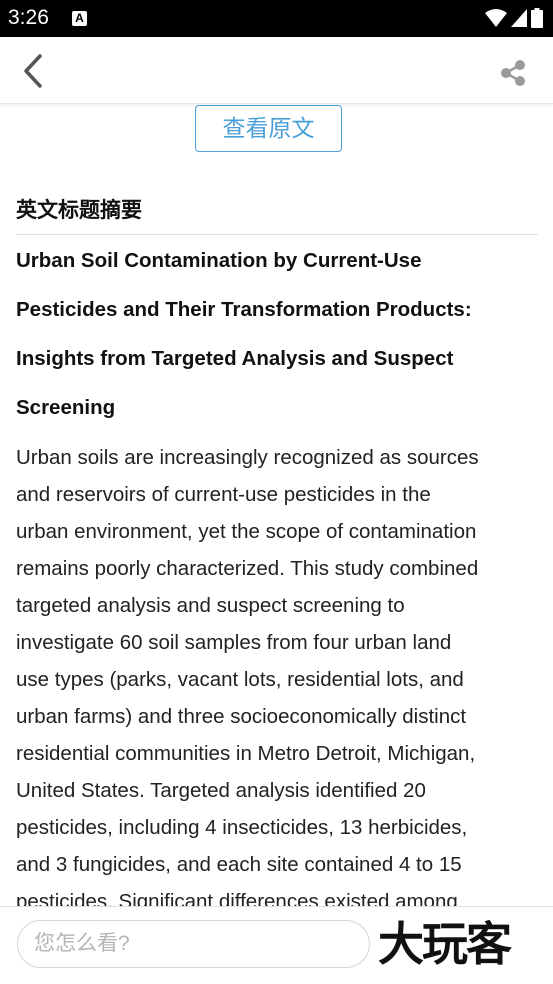 The height and width of the screenshot is (984, 553). I want to click on comment-input: 您怎么看?, so click(193, 944).